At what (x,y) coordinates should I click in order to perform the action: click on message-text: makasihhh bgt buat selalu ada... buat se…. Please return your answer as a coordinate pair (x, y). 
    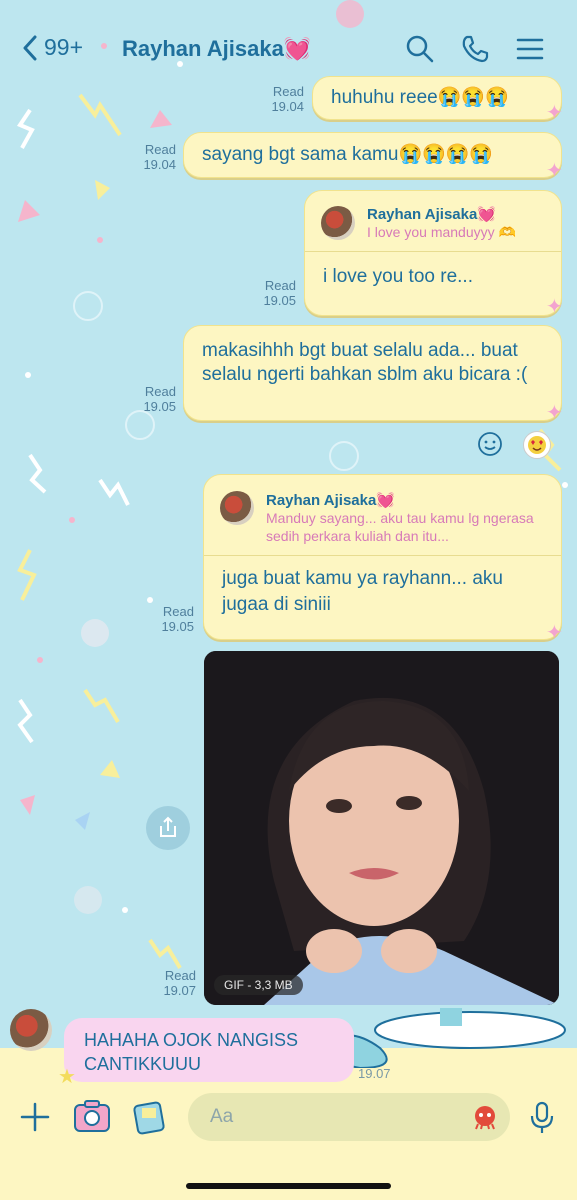
    Looking at the image, I should click on (365, 362).